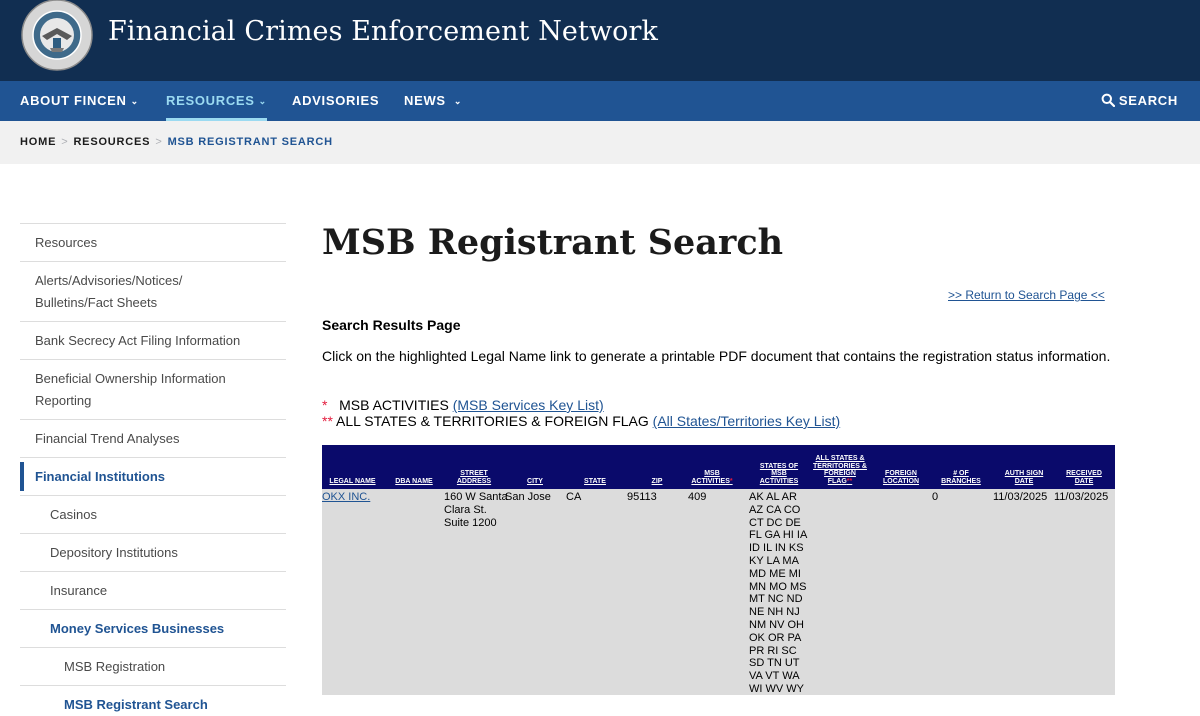  What do you see at coordinates (1081, 497) in the screenshot?
I see `row-received-date: 11/03/2025` at bounding box center [1081, 497].